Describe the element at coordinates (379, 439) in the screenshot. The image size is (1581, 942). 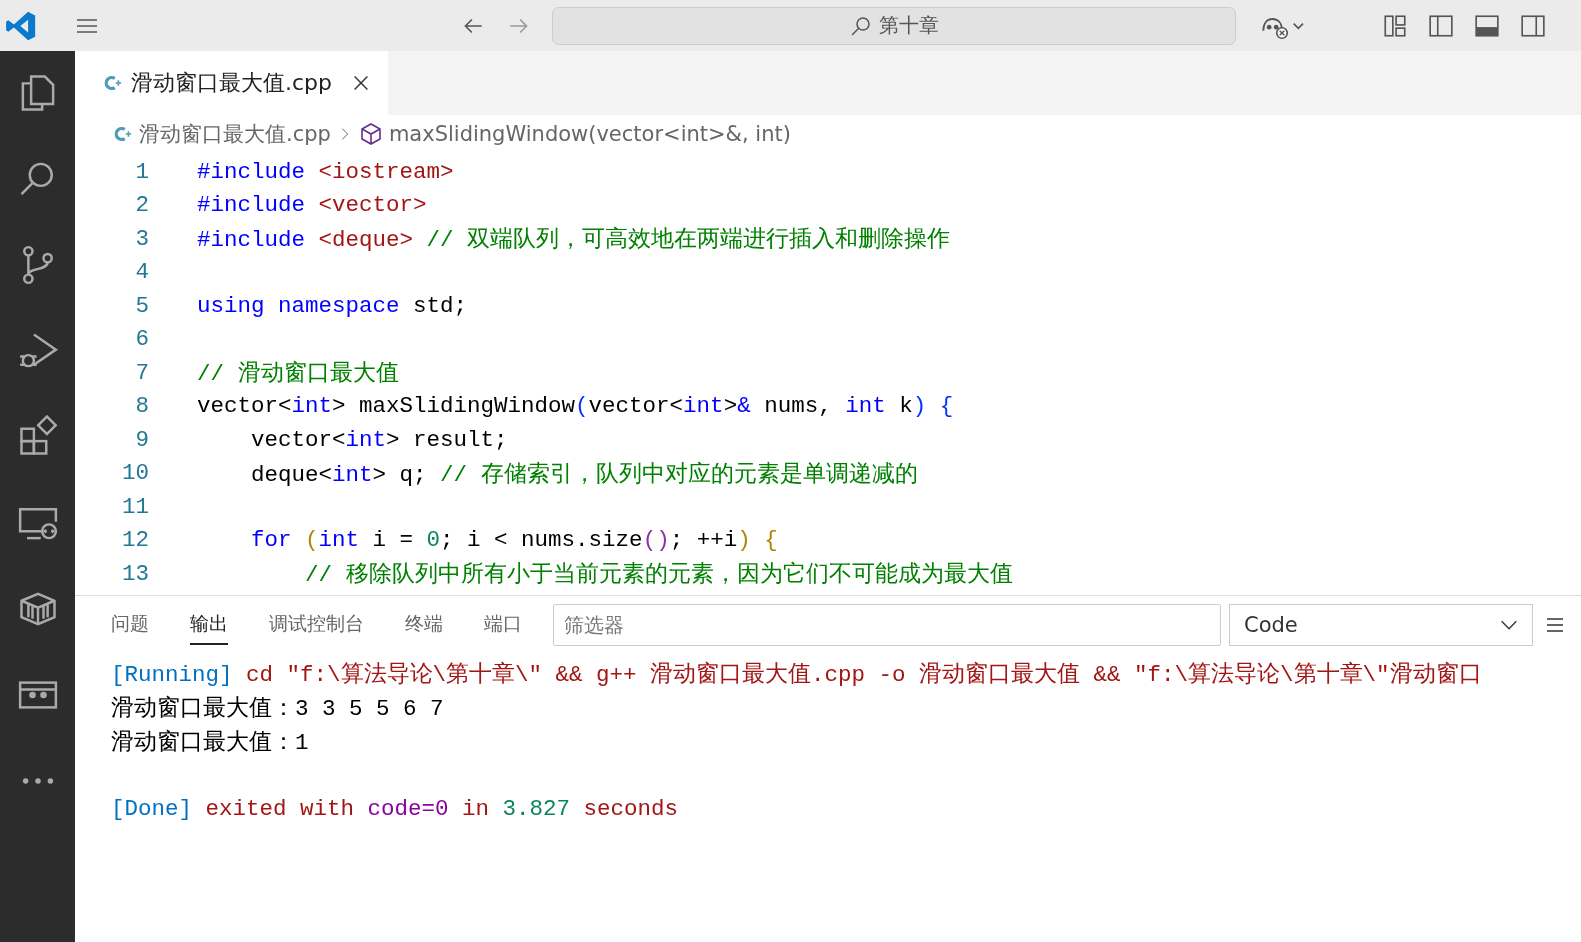
I see `code-line: vector<int> result;` at that location.